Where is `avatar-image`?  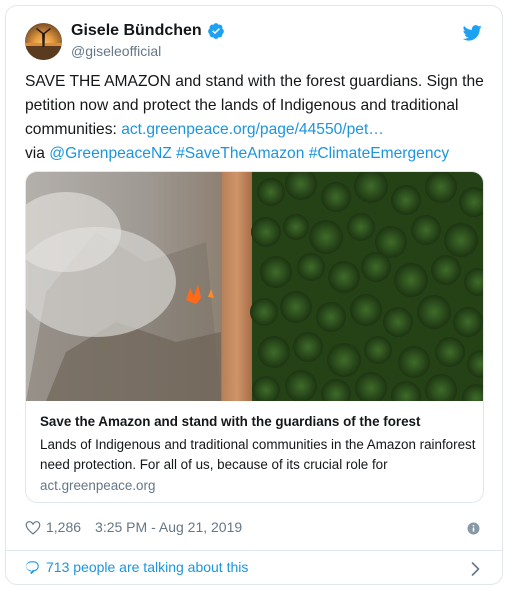
avatar-image is located at coordinates (43, 44).